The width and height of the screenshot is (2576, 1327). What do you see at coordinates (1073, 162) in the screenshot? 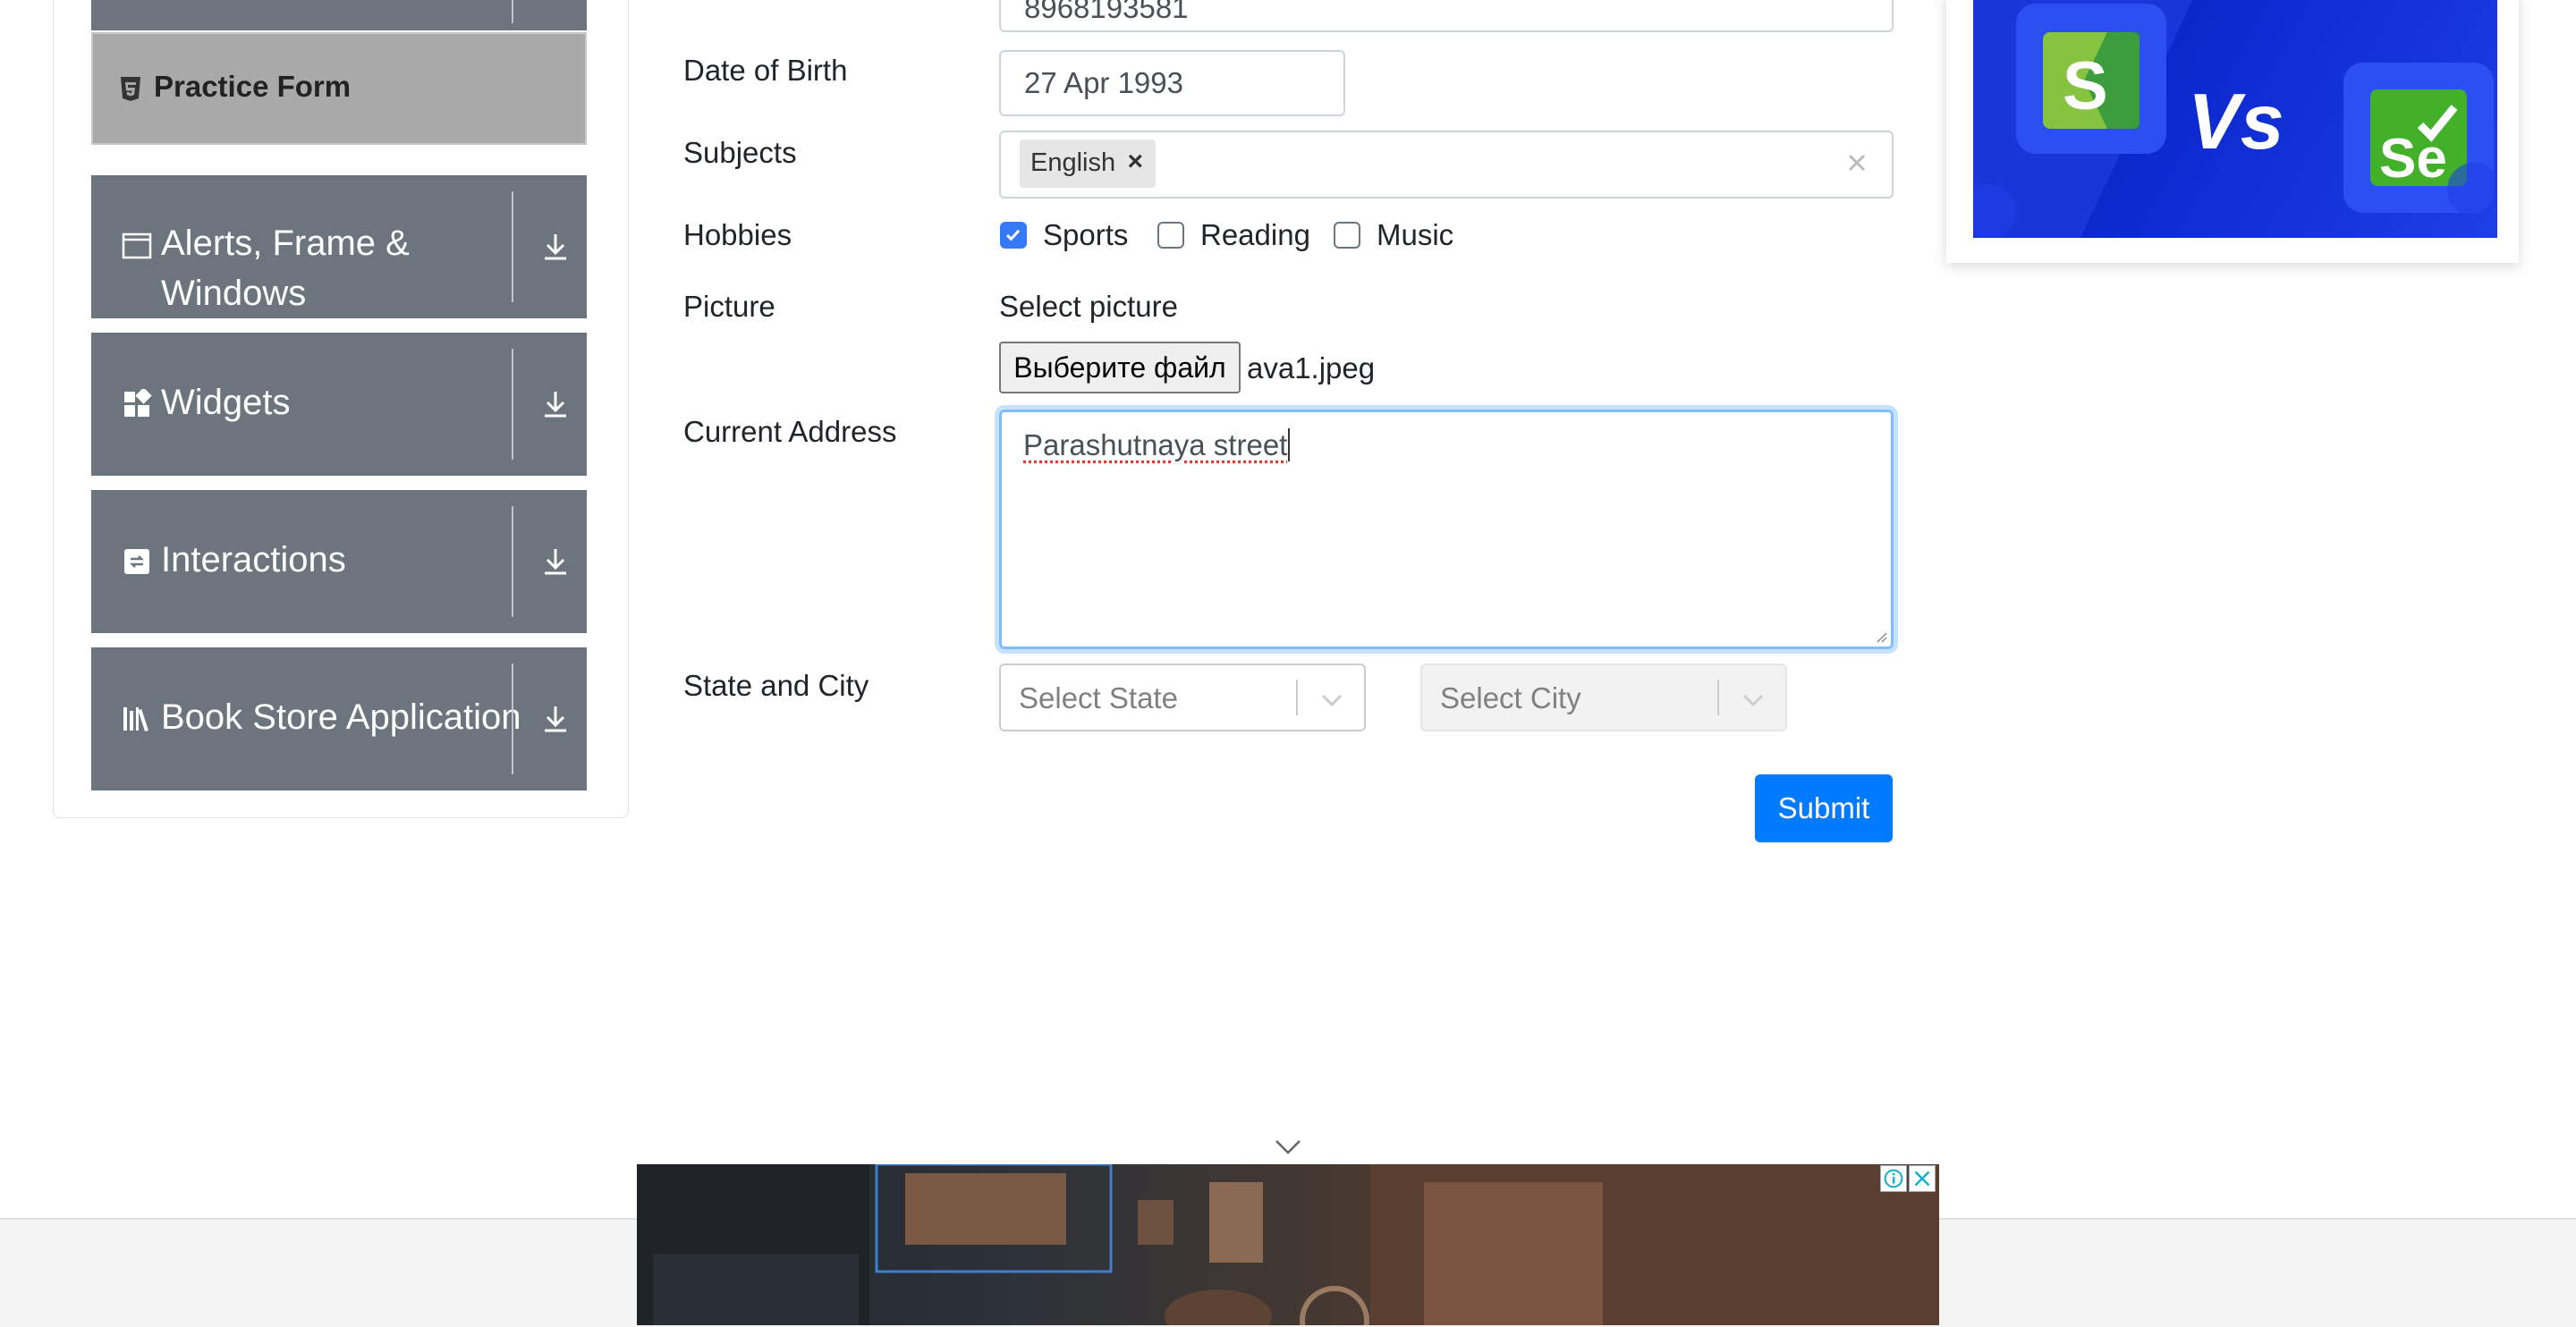
I see `subject-chip-label: English` at bounding box center [1073, 162].